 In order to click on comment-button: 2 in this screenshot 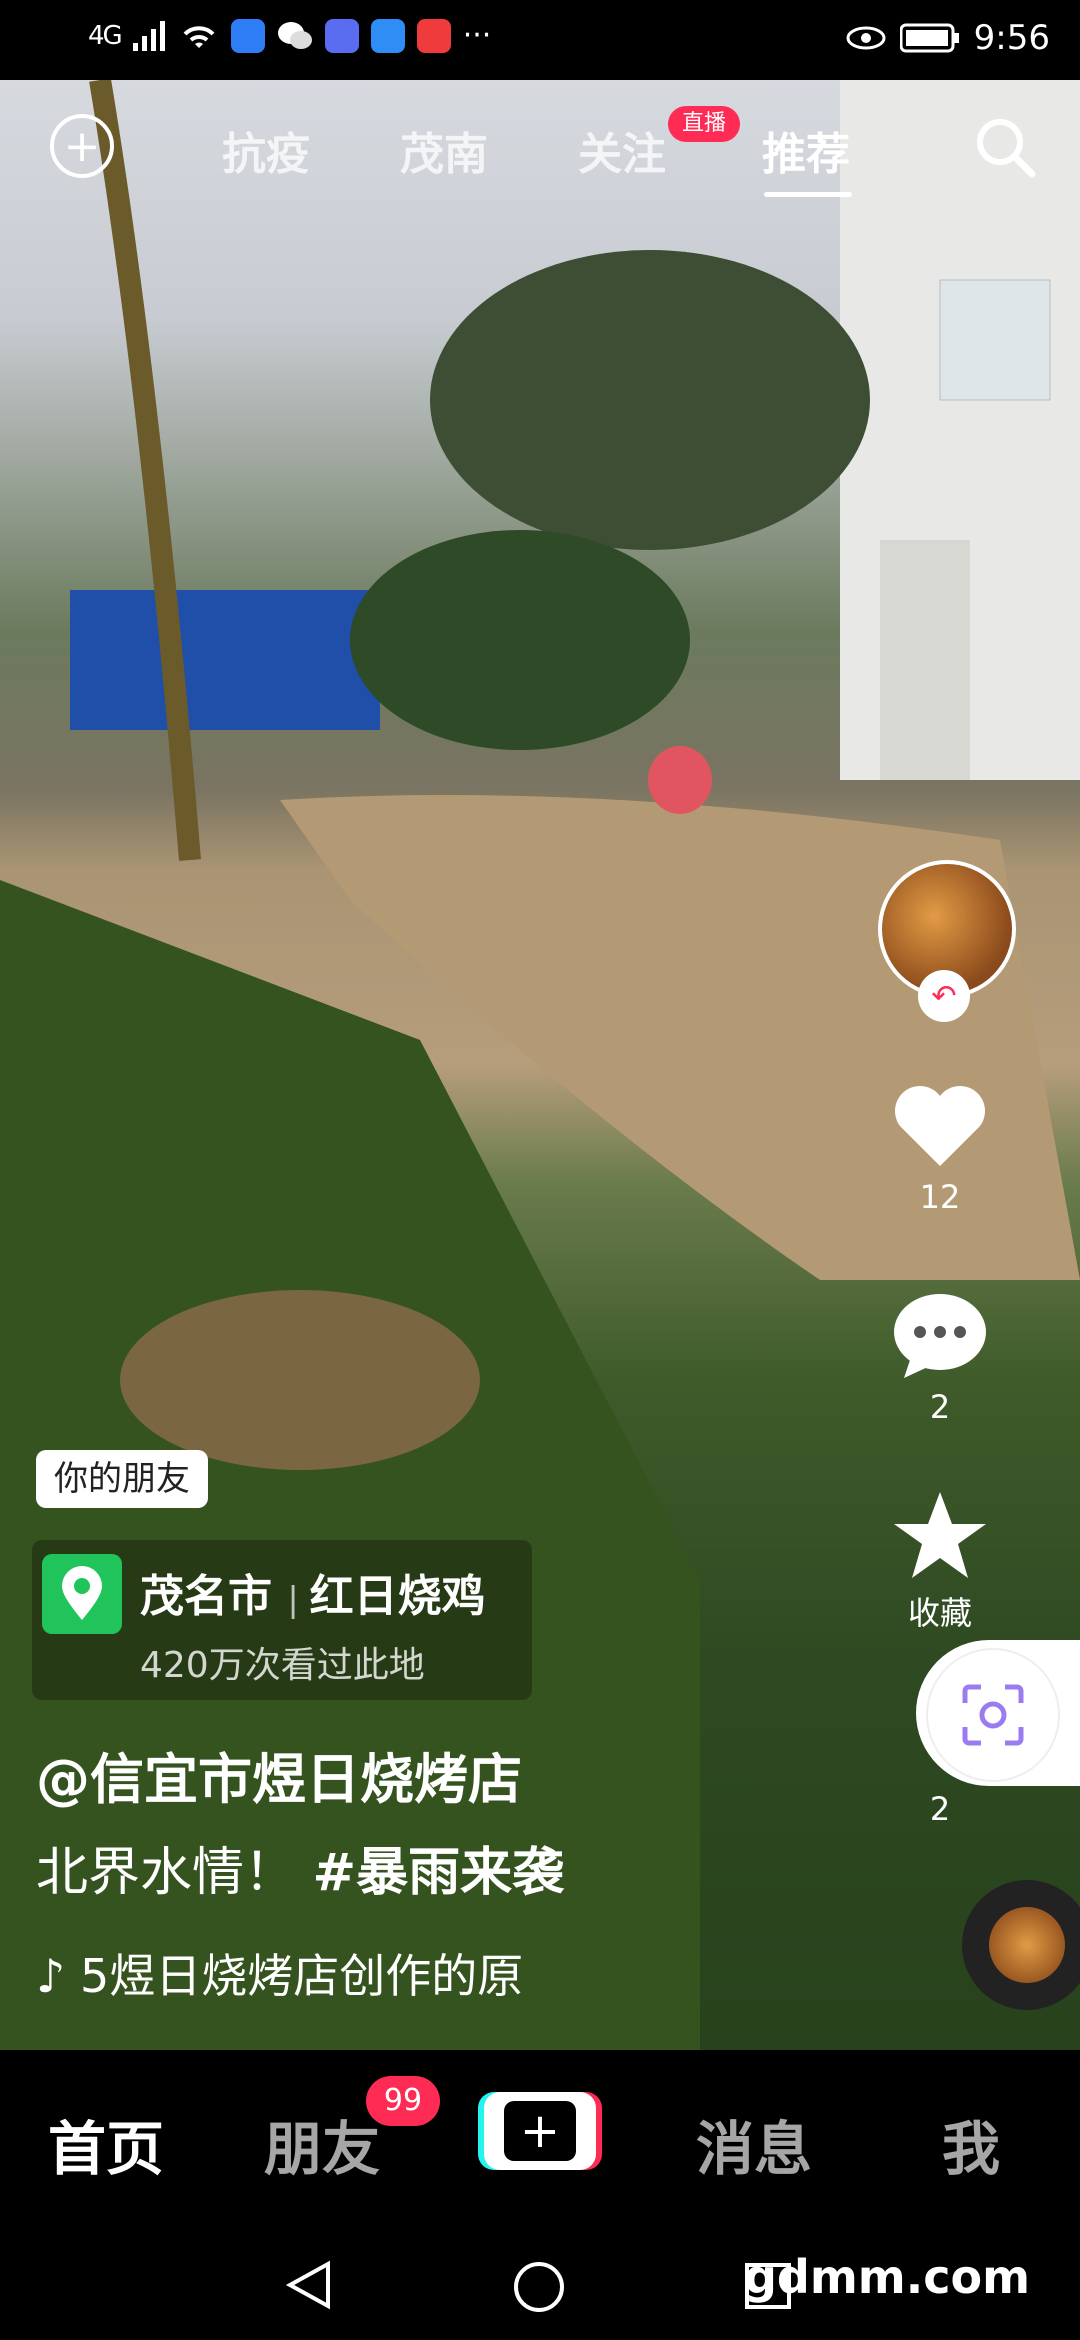, I will do `click(940, 1358)`.